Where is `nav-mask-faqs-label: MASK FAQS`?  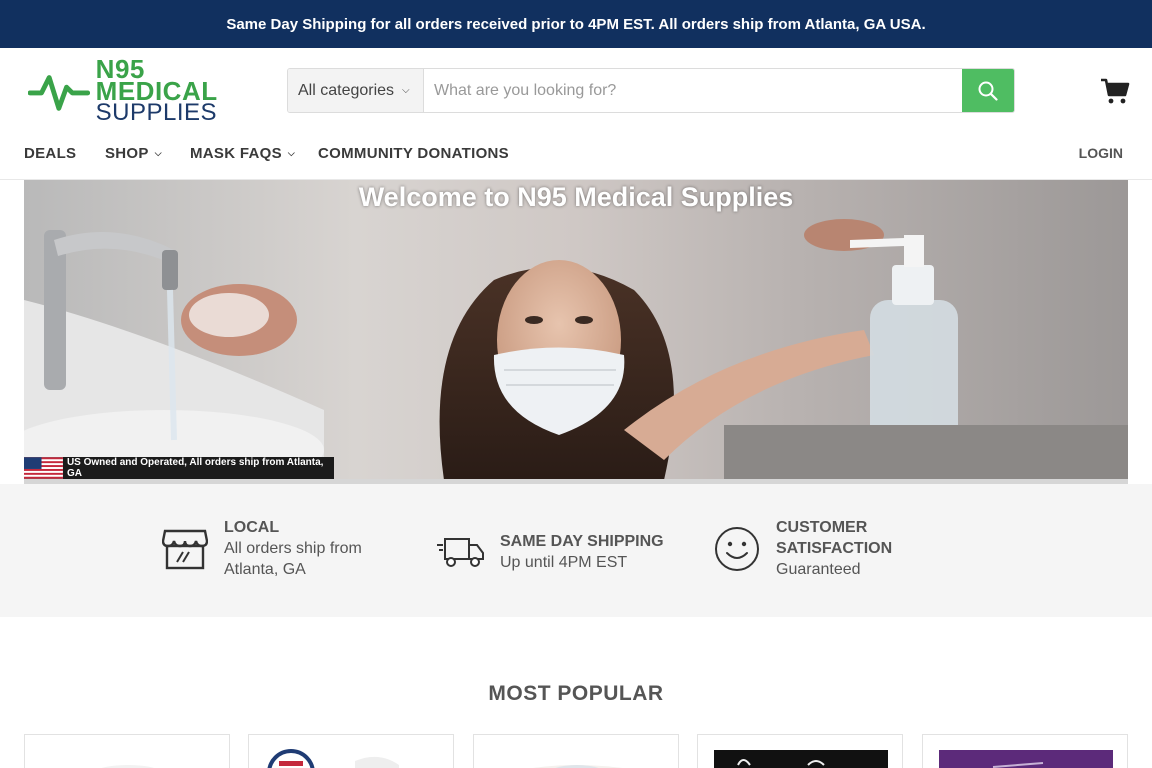
nav-mask-faqs-label: MASK FAQS is located at coordinates (236, 153).